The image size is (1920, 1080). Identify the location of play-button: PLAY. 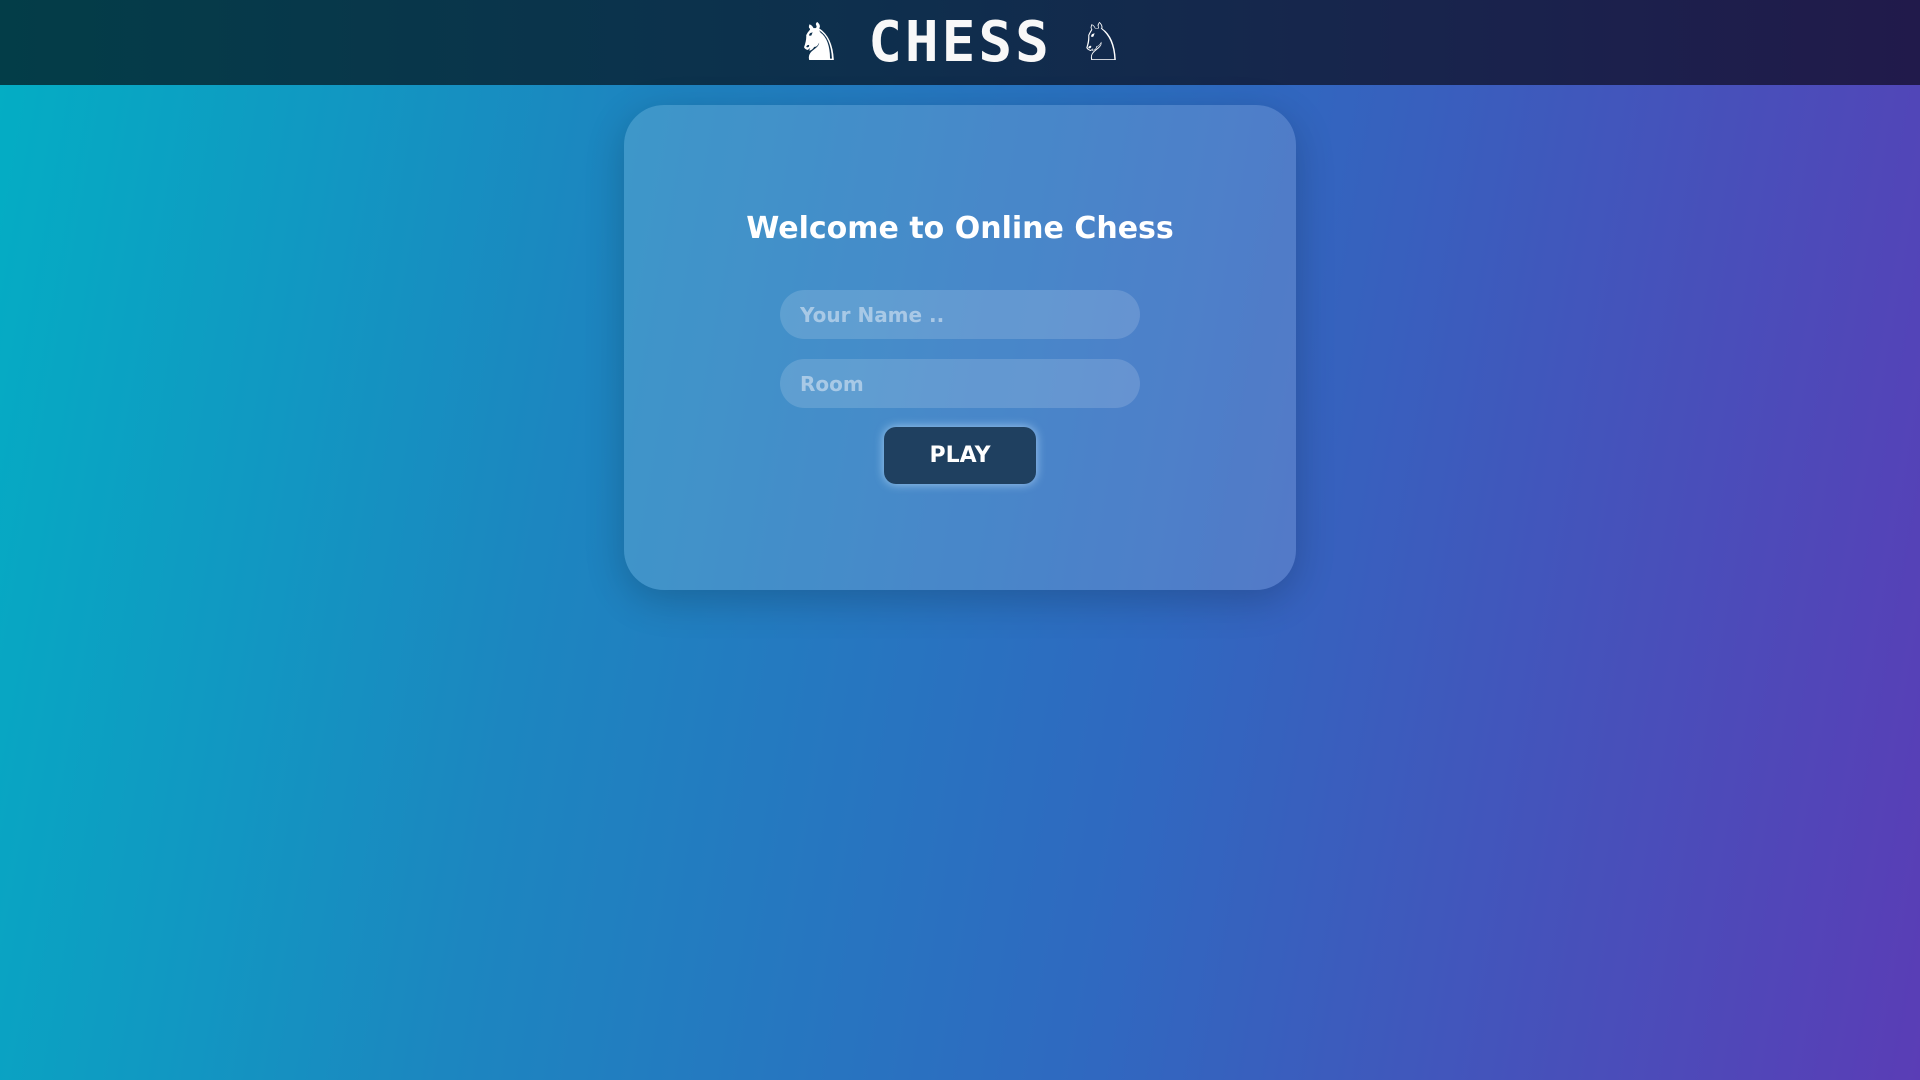
(960, 455).